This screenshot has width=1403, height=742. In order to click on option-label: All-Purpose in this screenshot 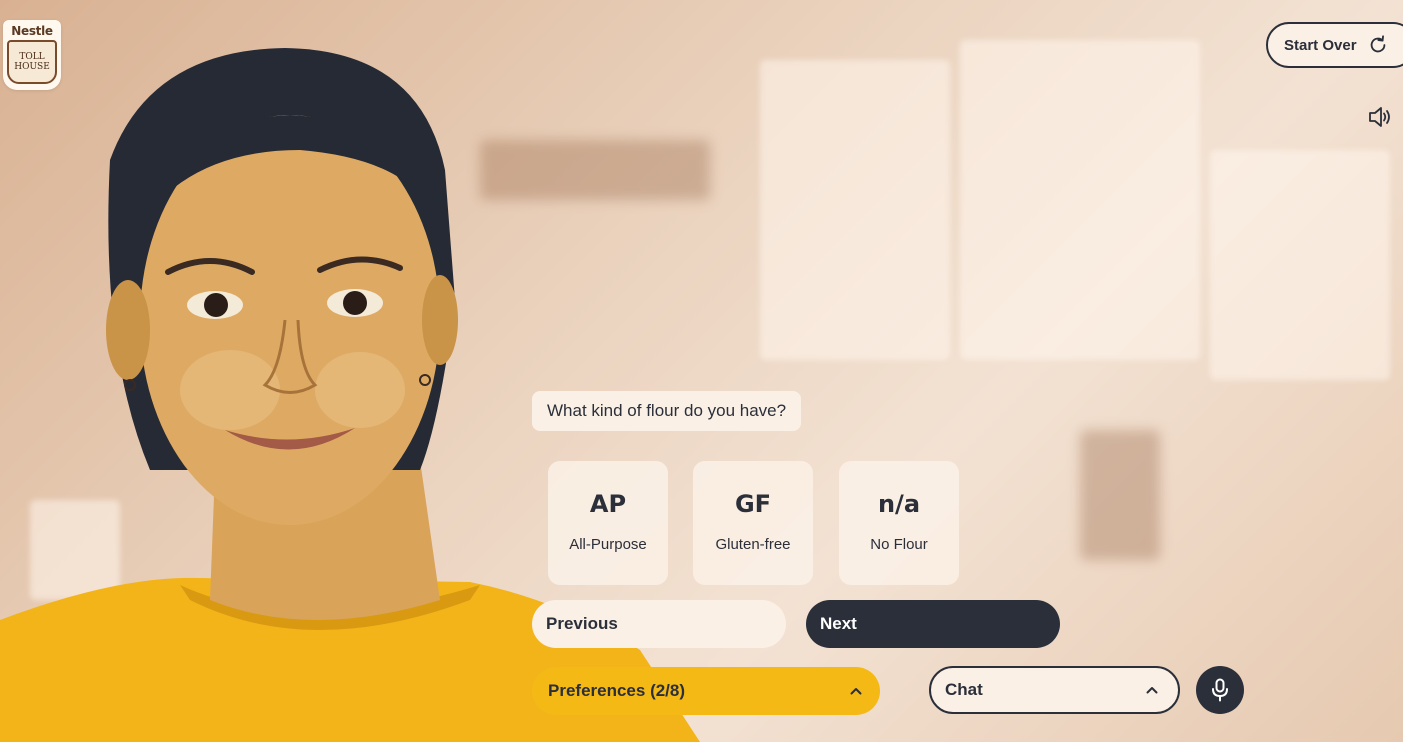, I will do `click(608, 544)`.